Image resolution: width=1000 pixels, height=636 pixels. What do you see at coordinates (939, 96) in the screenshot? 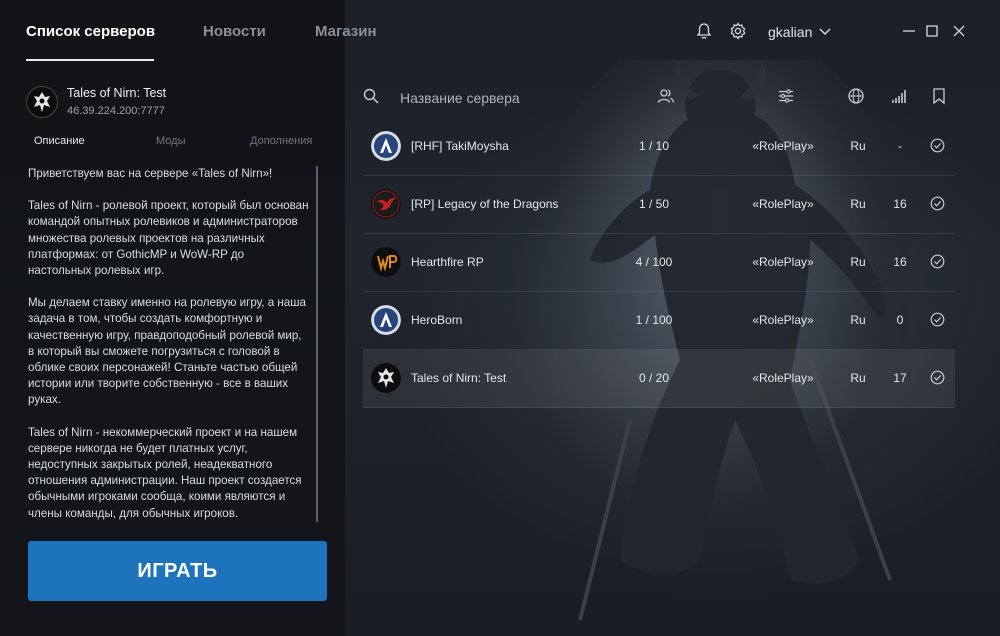
I see `bookmark-icon` at bounding box center [939, 96].